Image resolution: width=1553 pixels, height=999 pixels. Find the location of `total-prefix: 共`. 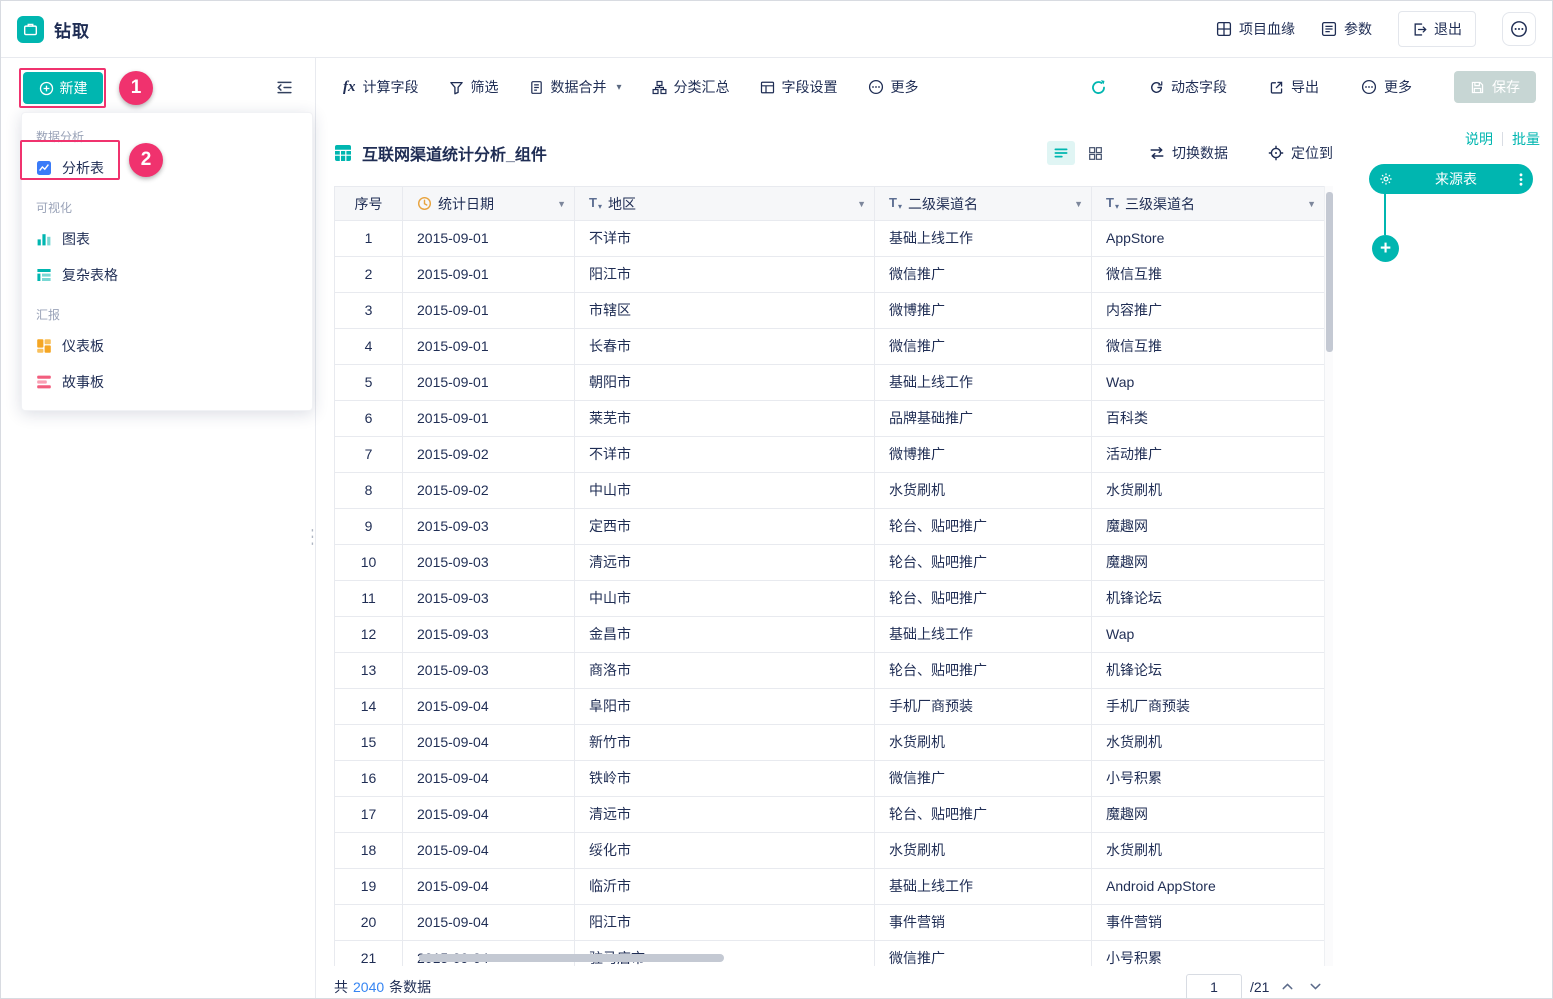

total-prefix: 共 is located at coordinates (341, 986).